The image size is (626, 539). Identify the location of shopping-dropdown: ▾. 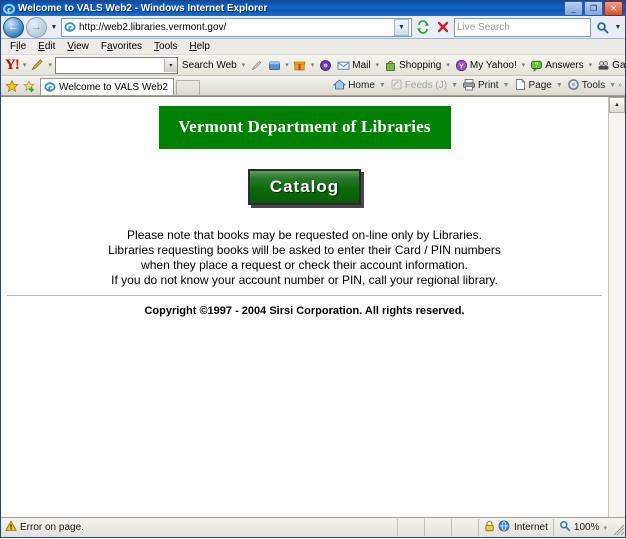
(448, 65).